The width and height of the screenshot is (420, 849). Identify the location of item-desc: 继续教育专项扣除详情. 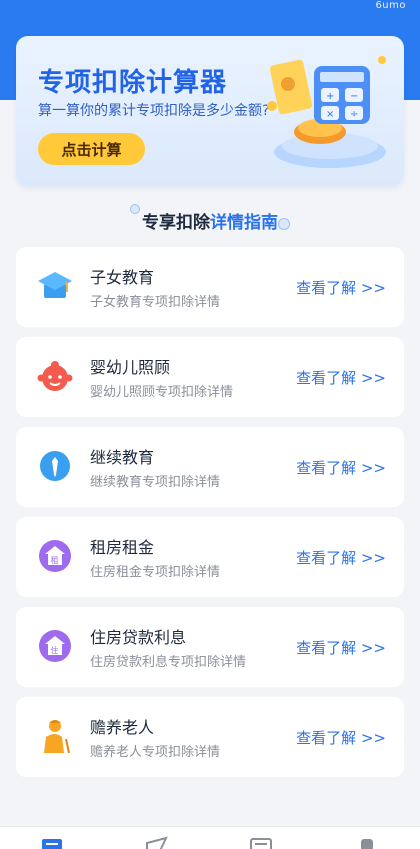
(155, 482).